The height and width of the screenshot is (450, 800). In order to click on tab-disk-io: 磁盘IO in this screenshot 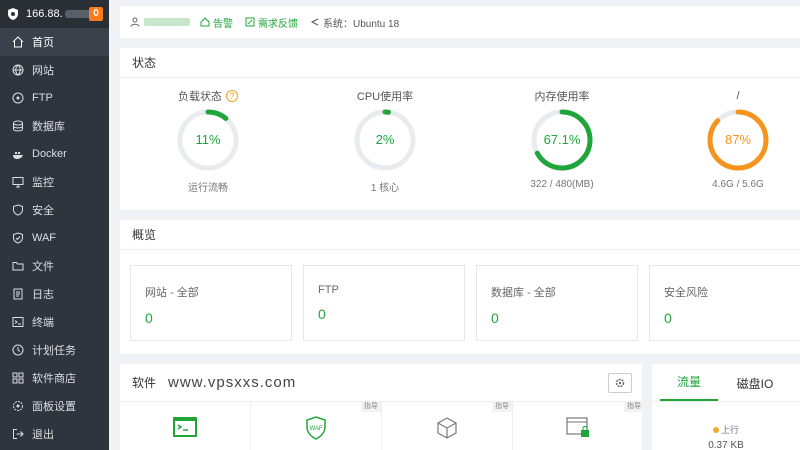, I will do `click(755, 388)`.